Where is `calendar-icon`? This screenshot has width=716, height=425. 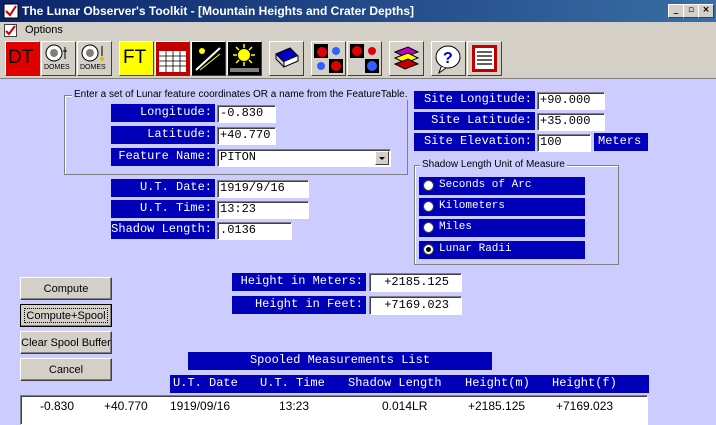
calendar-icon is located at coordinates (172, 58).